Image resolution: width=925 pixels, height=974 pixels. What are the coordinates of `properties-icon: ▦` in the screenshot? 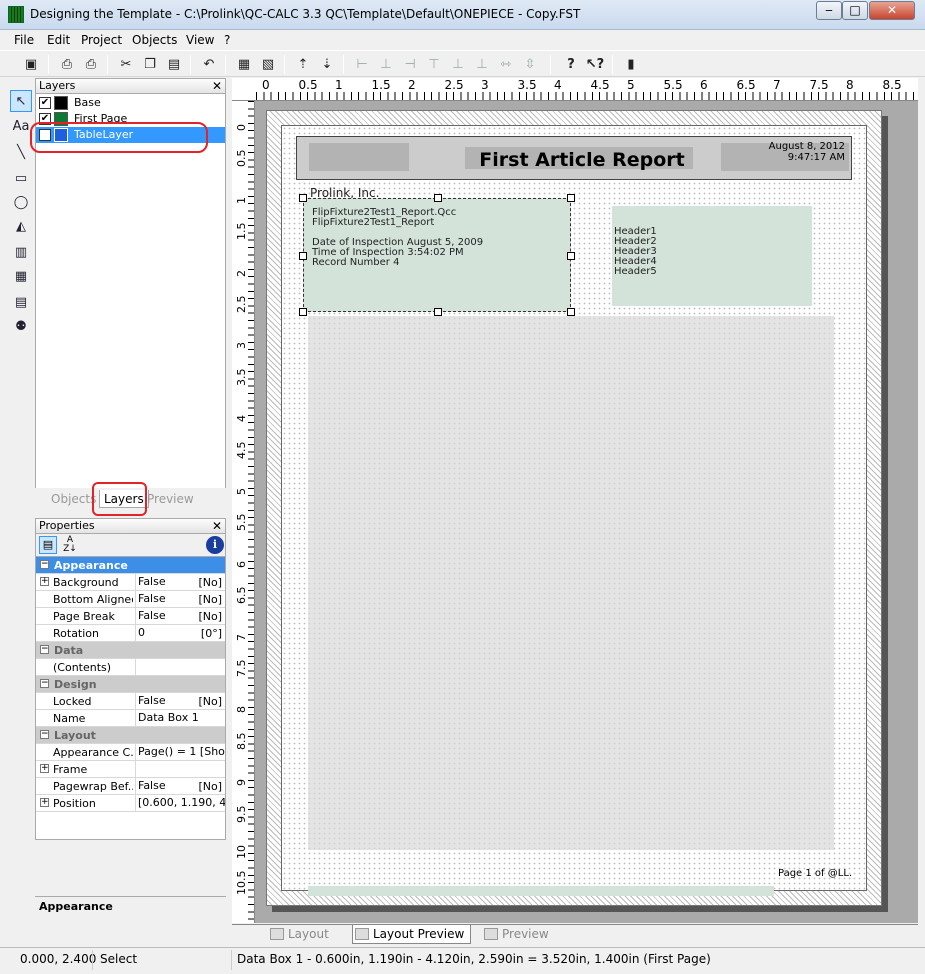 It's located at (244, 65).